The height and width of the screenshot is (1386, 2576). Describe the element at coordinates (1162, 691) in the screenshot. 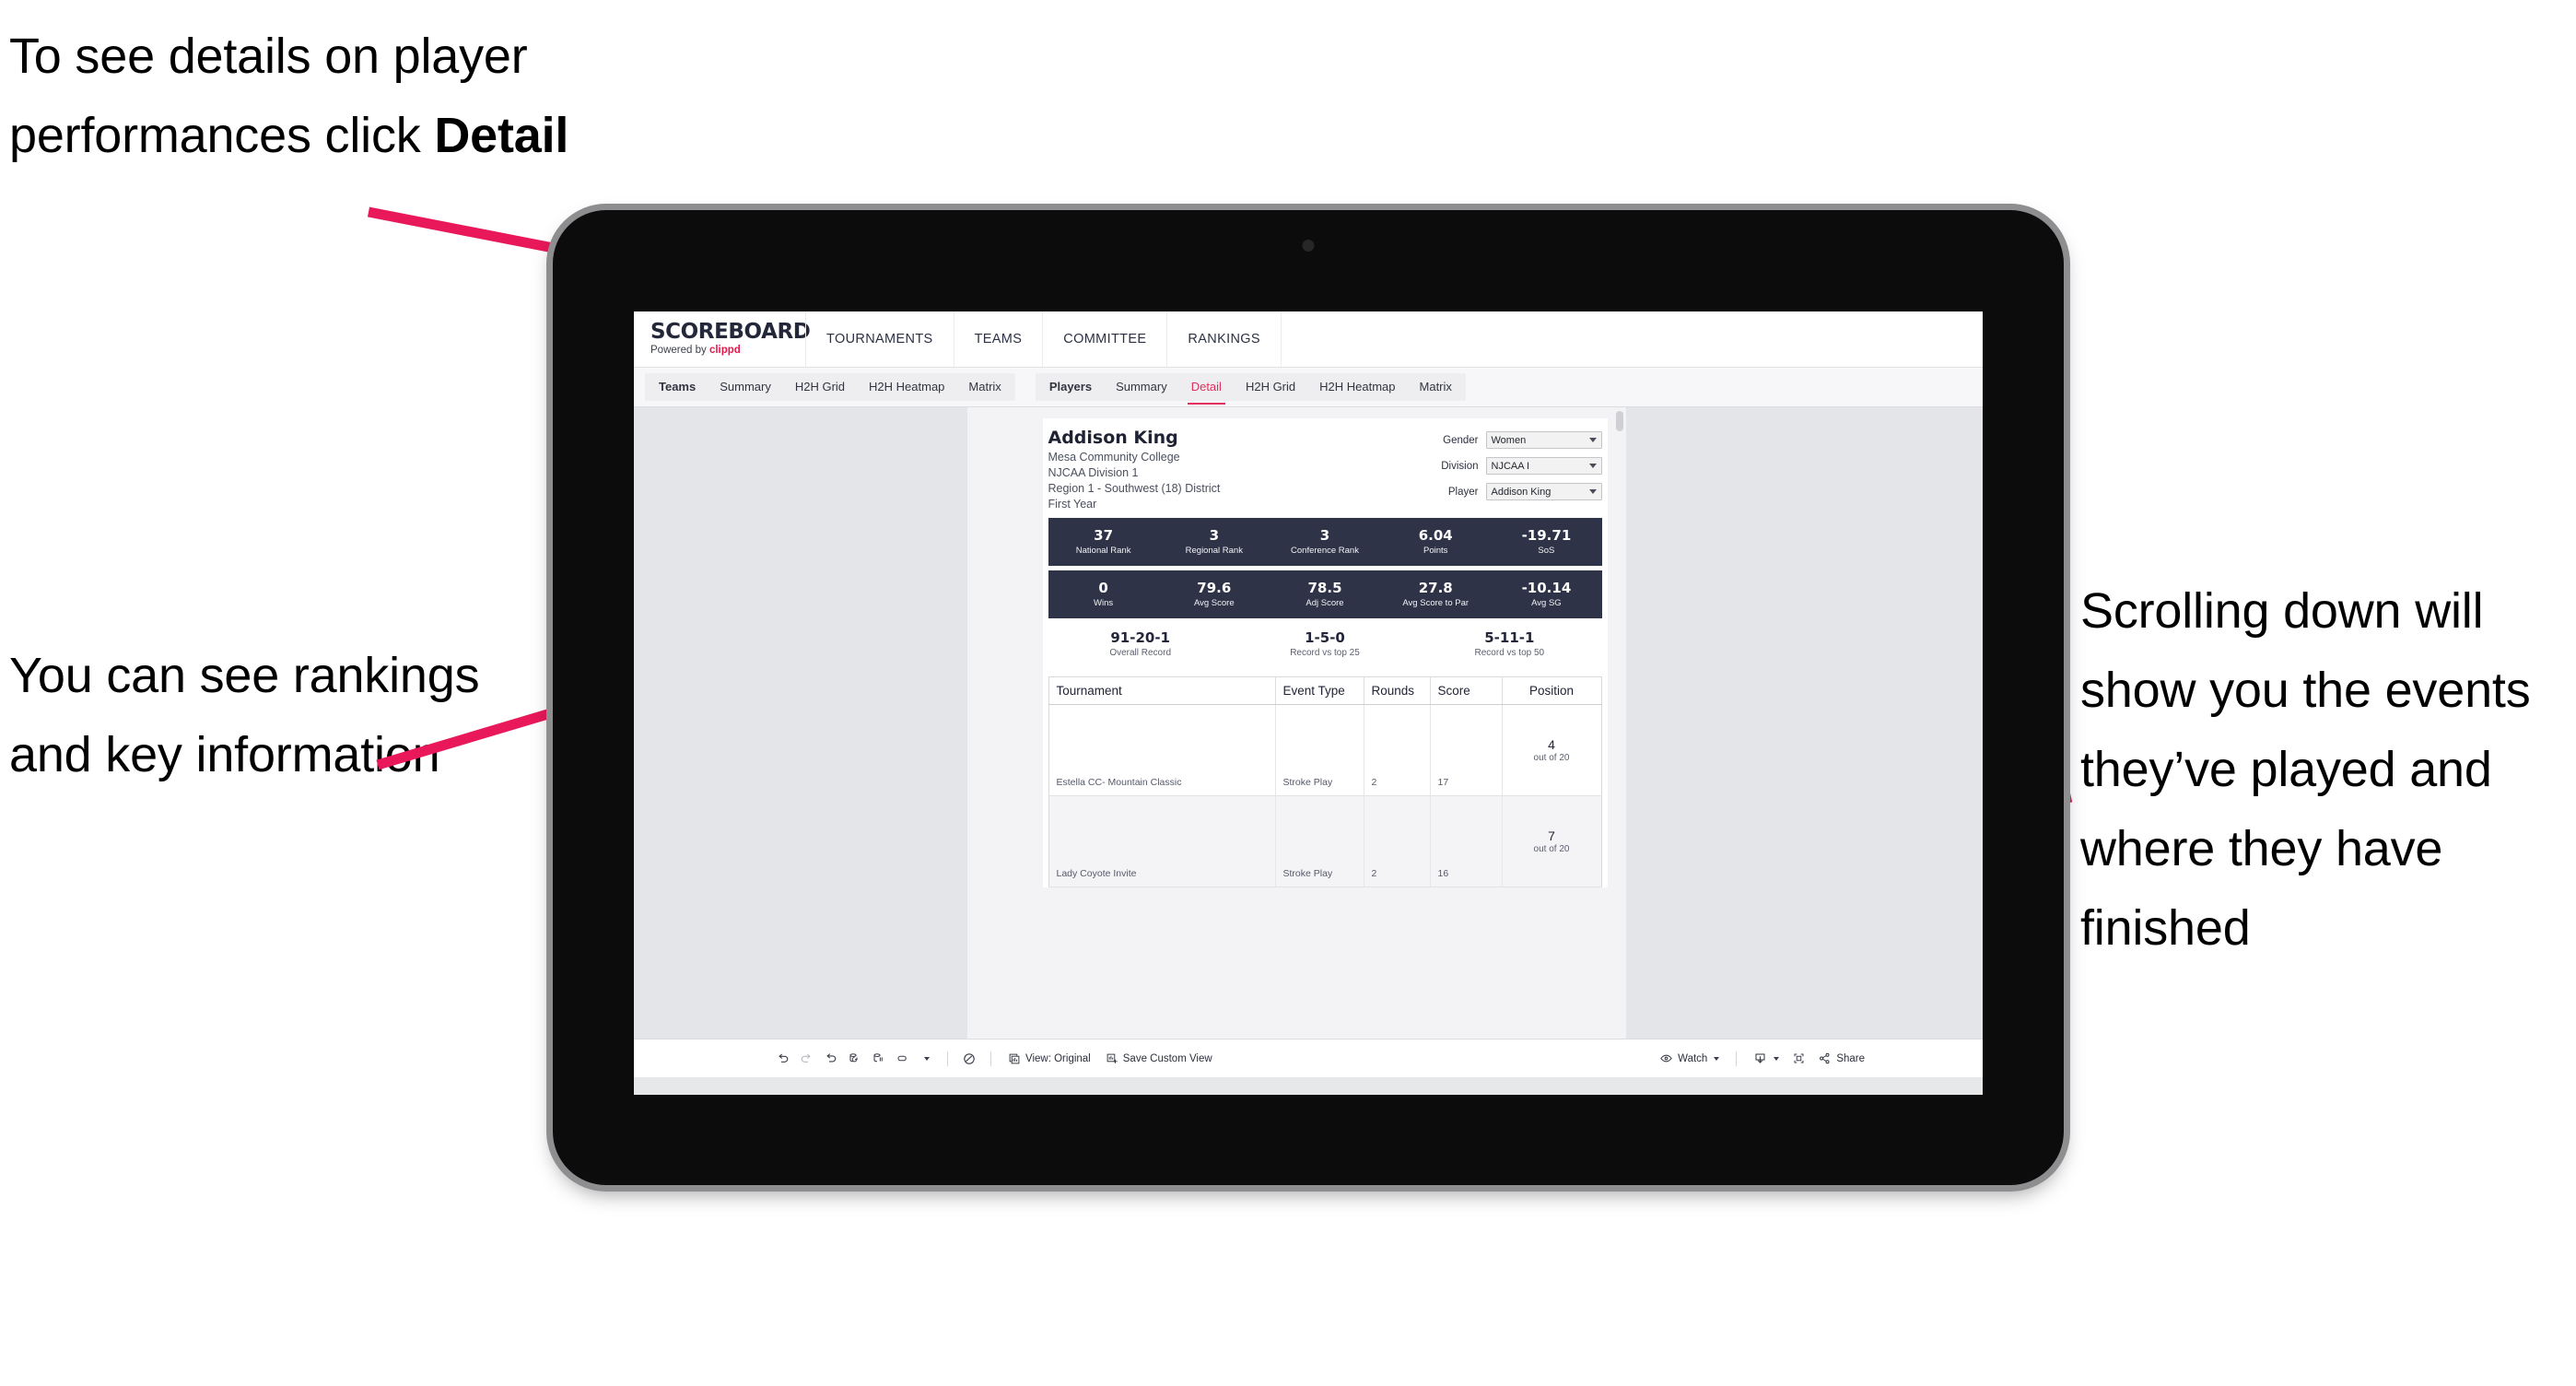

I see `column-header-tournament: Tournament` at that location.